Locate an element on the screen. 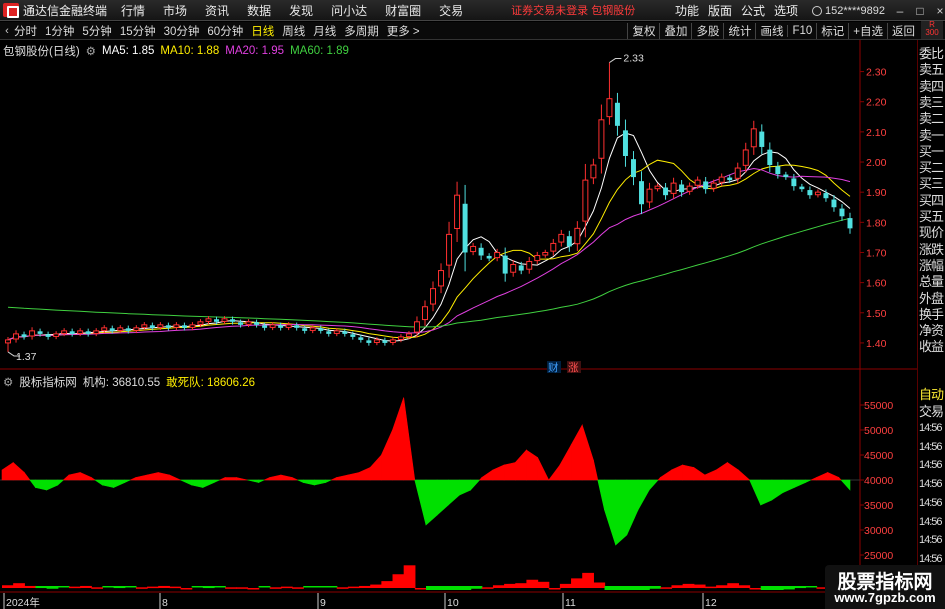 The height and width of the screenshot is (609, 945). side-label-2: 卖四 is located at coordinates (932, 85).